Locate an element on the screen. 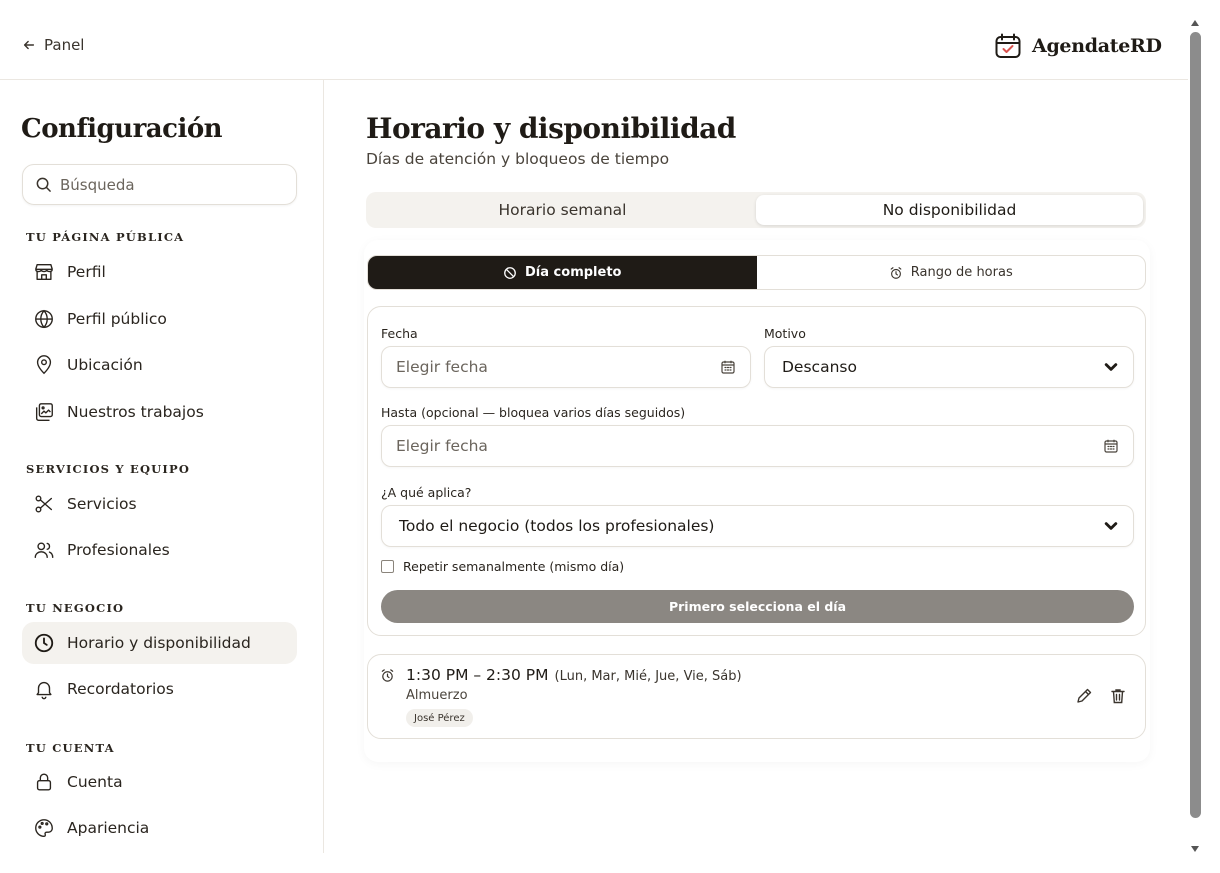 Image resolution: width=1220 pixels, height=873 pixels. tab-bar: Horario semanal No disponibilidad is located at coordinates (756, 210).